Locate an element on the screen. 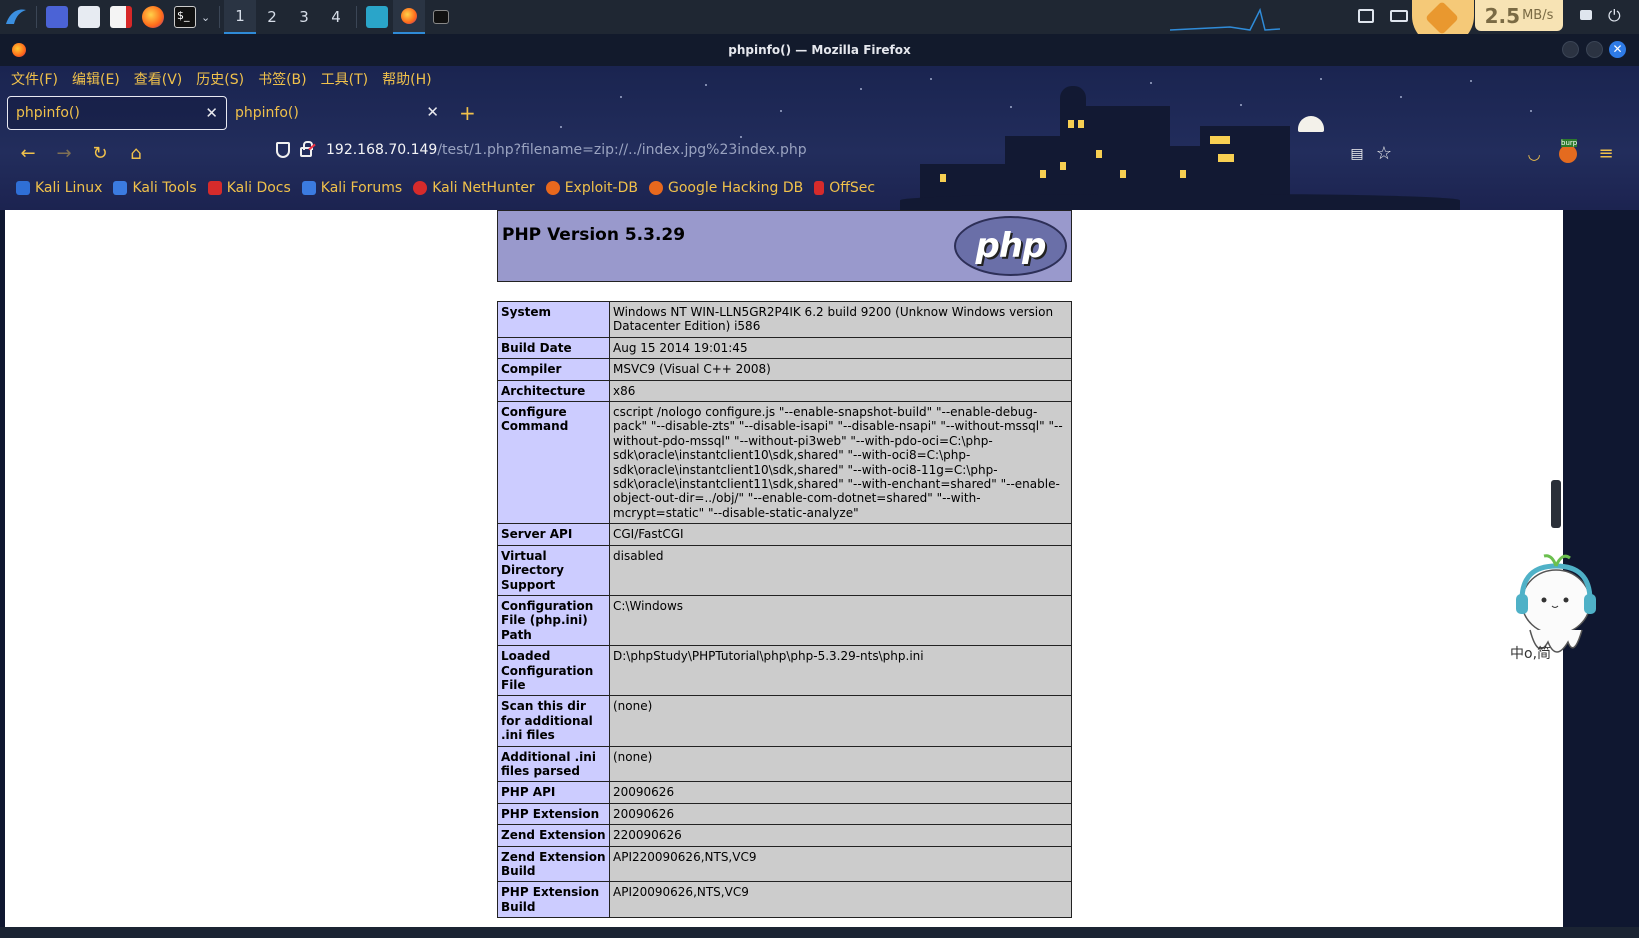 This screenshot has height=938, width=1639. exploit-db-icon is located at coordinates (552, 188).